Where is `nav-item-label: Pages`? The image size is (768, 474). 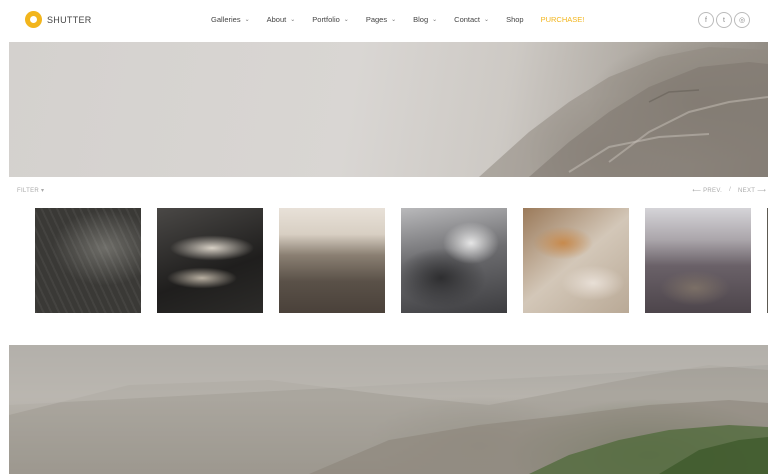 nav-item-label: Pages is located at coordinates (376, 19).